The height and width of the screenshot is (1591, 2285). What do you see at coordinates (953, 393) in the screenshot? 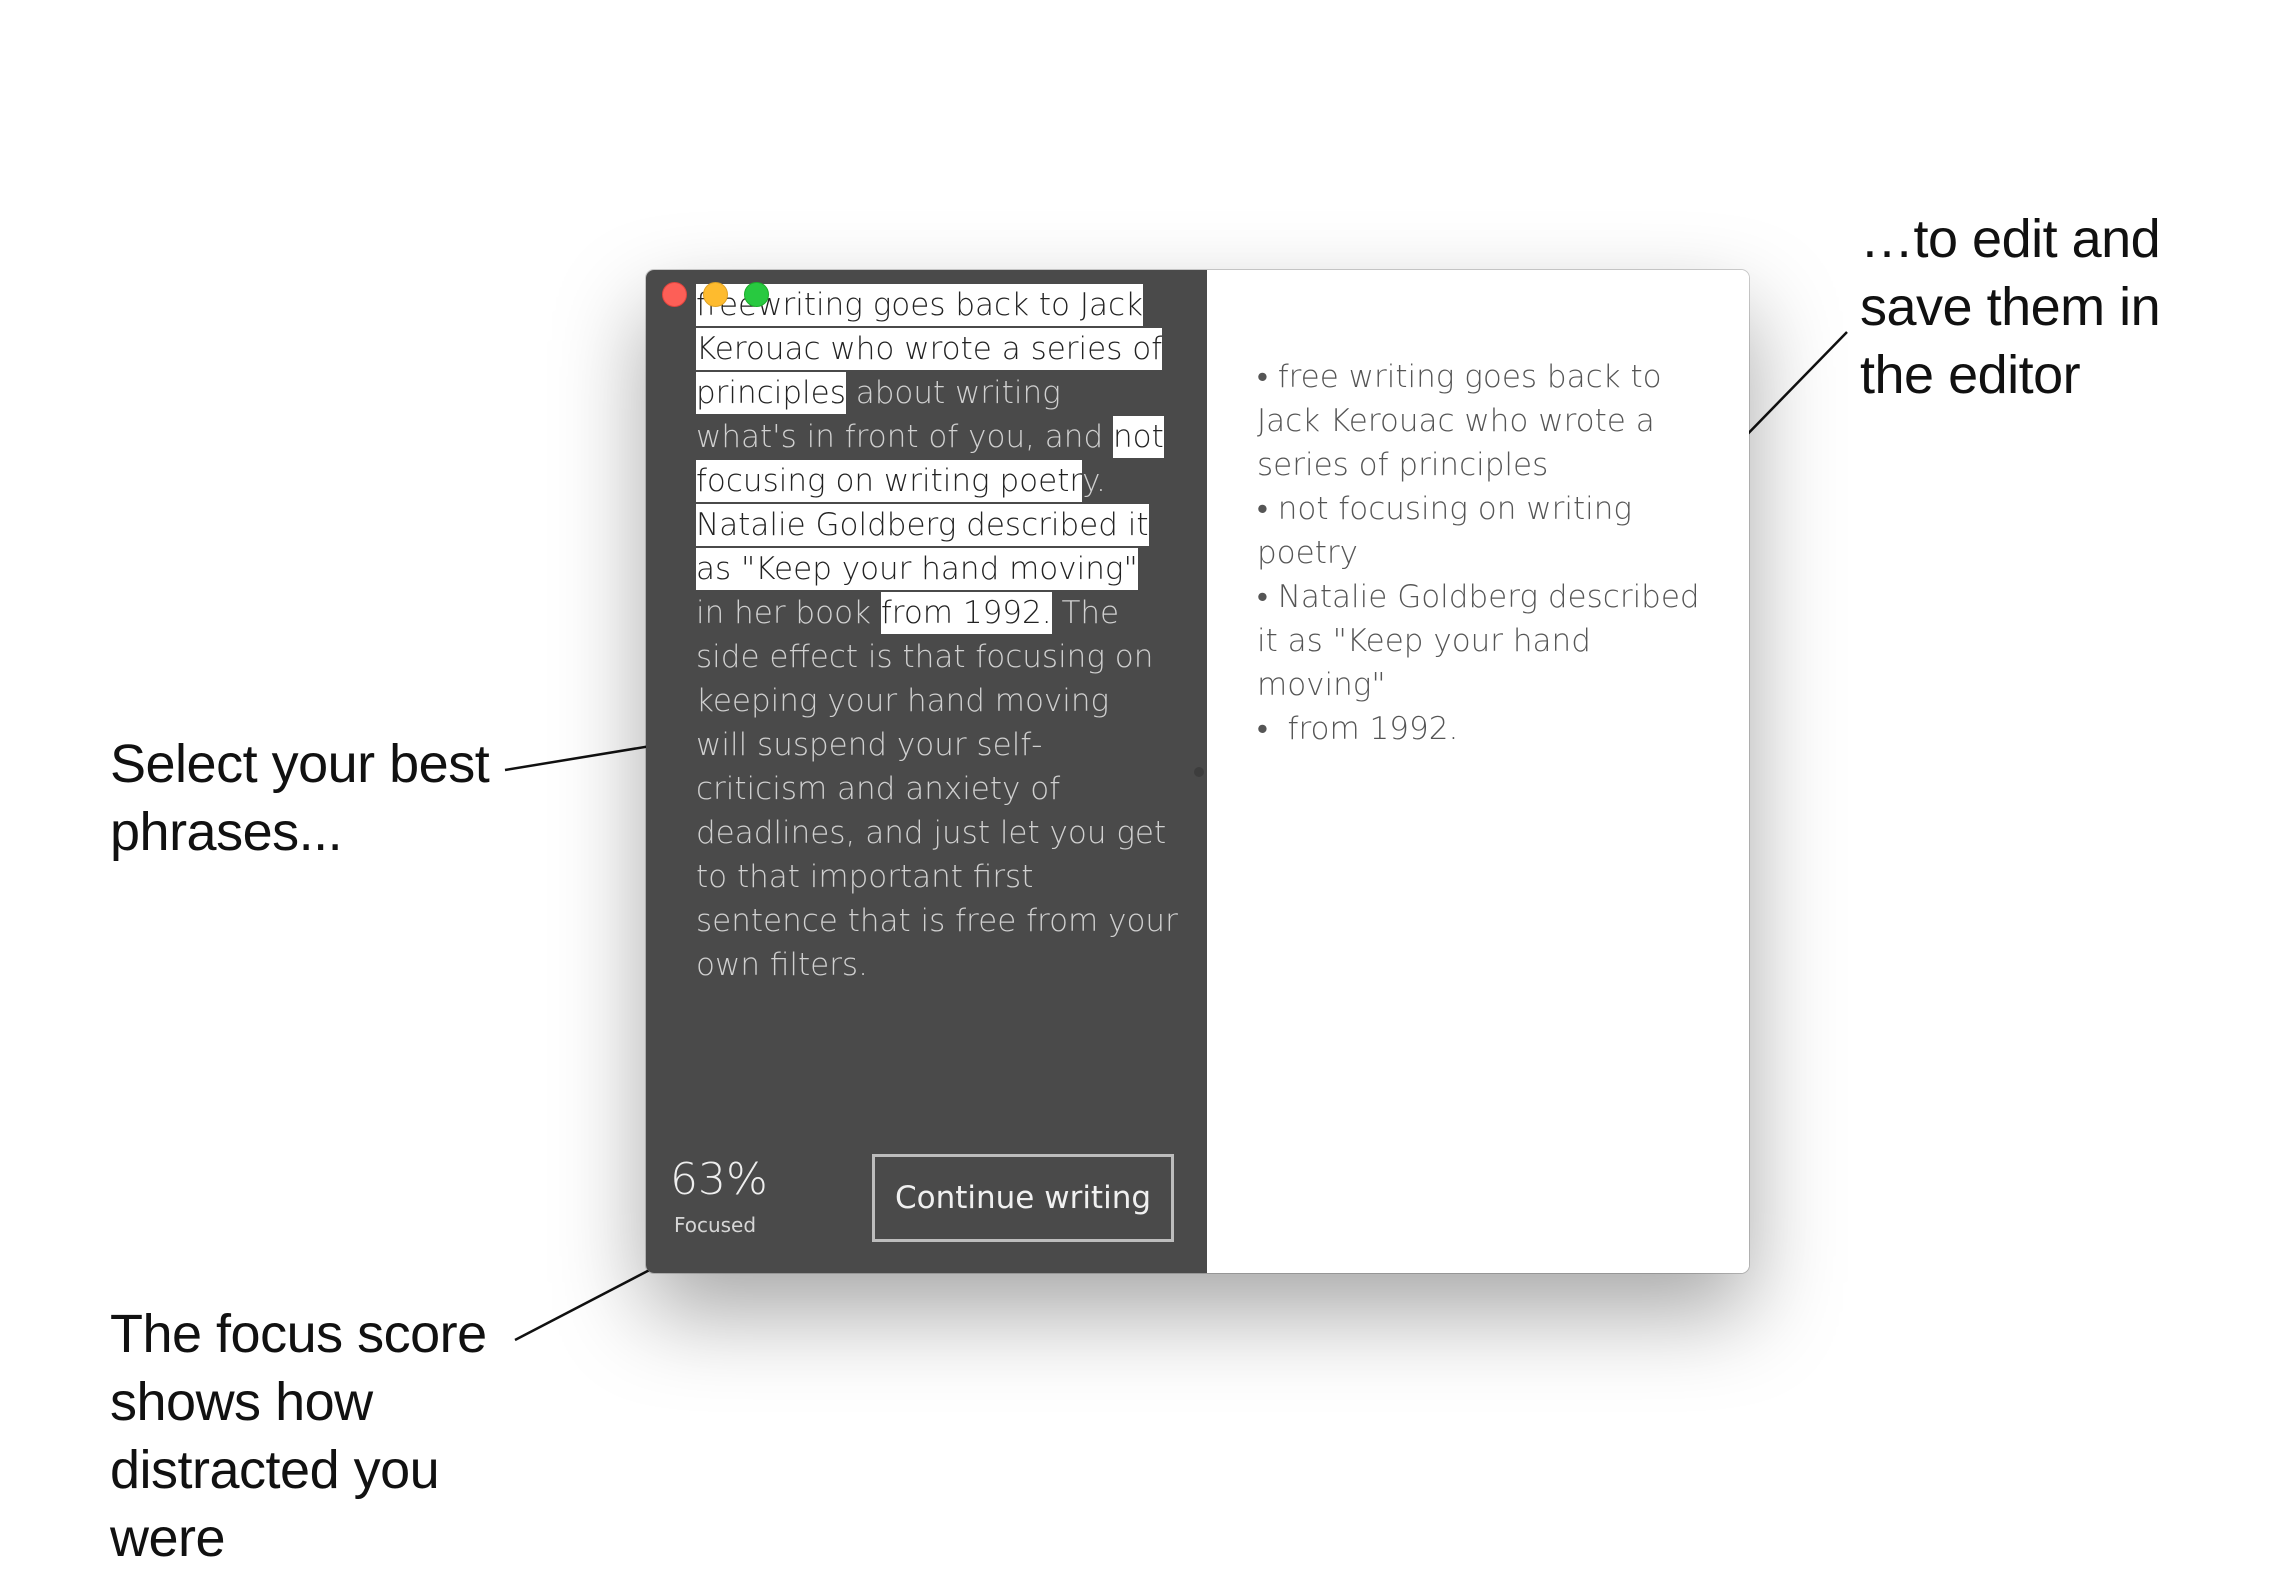
I see `draft-phrase: about writing` at bounding box center [953, 393].